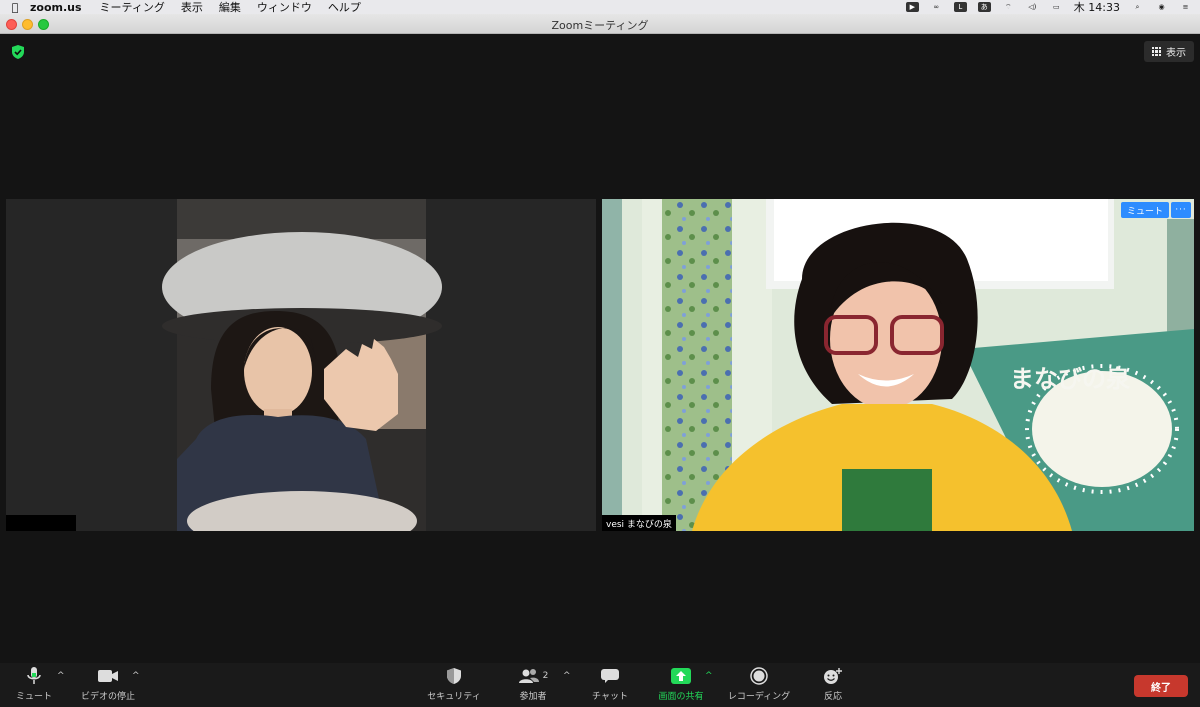 The height and width of the screenshot is (707, 1200). What do you see at coordinates (1156, 51) in the screenshot?
I see `grid-view-icon` at bounding box center [1156, 51].